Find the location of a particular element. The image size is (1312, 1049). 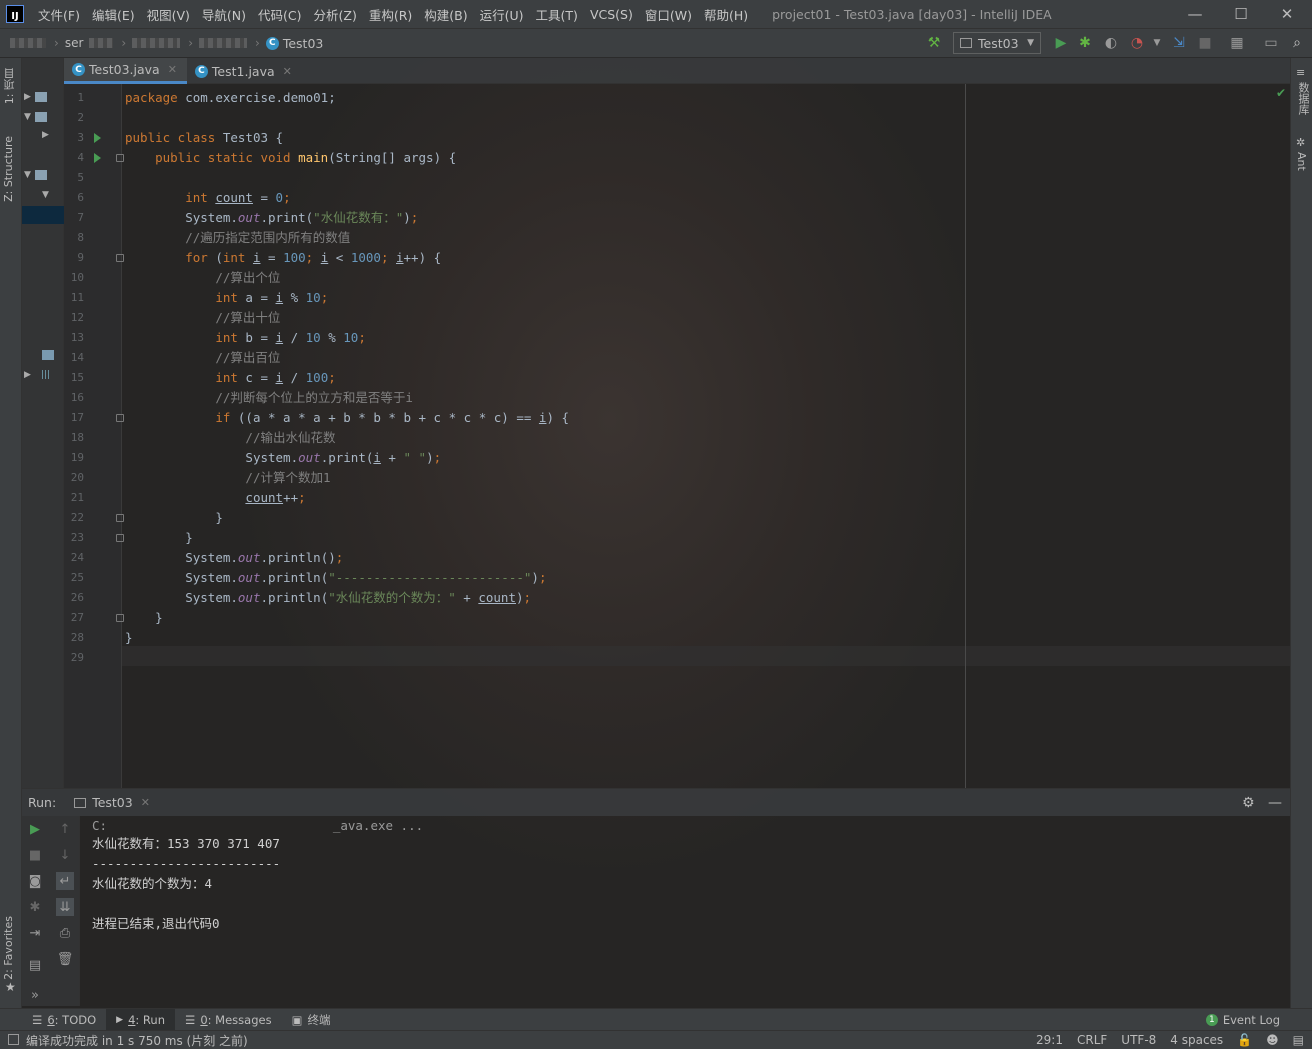

menu-tools: 工具(T) is located at coordinates (557, 14).